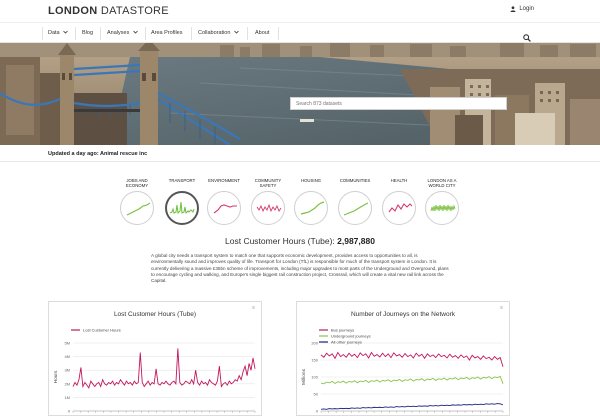  What do you see at coordinates (355, 180) in the screenshot?
I see `theme-label: COMMUNITIES` at bounding box center [355, 180].